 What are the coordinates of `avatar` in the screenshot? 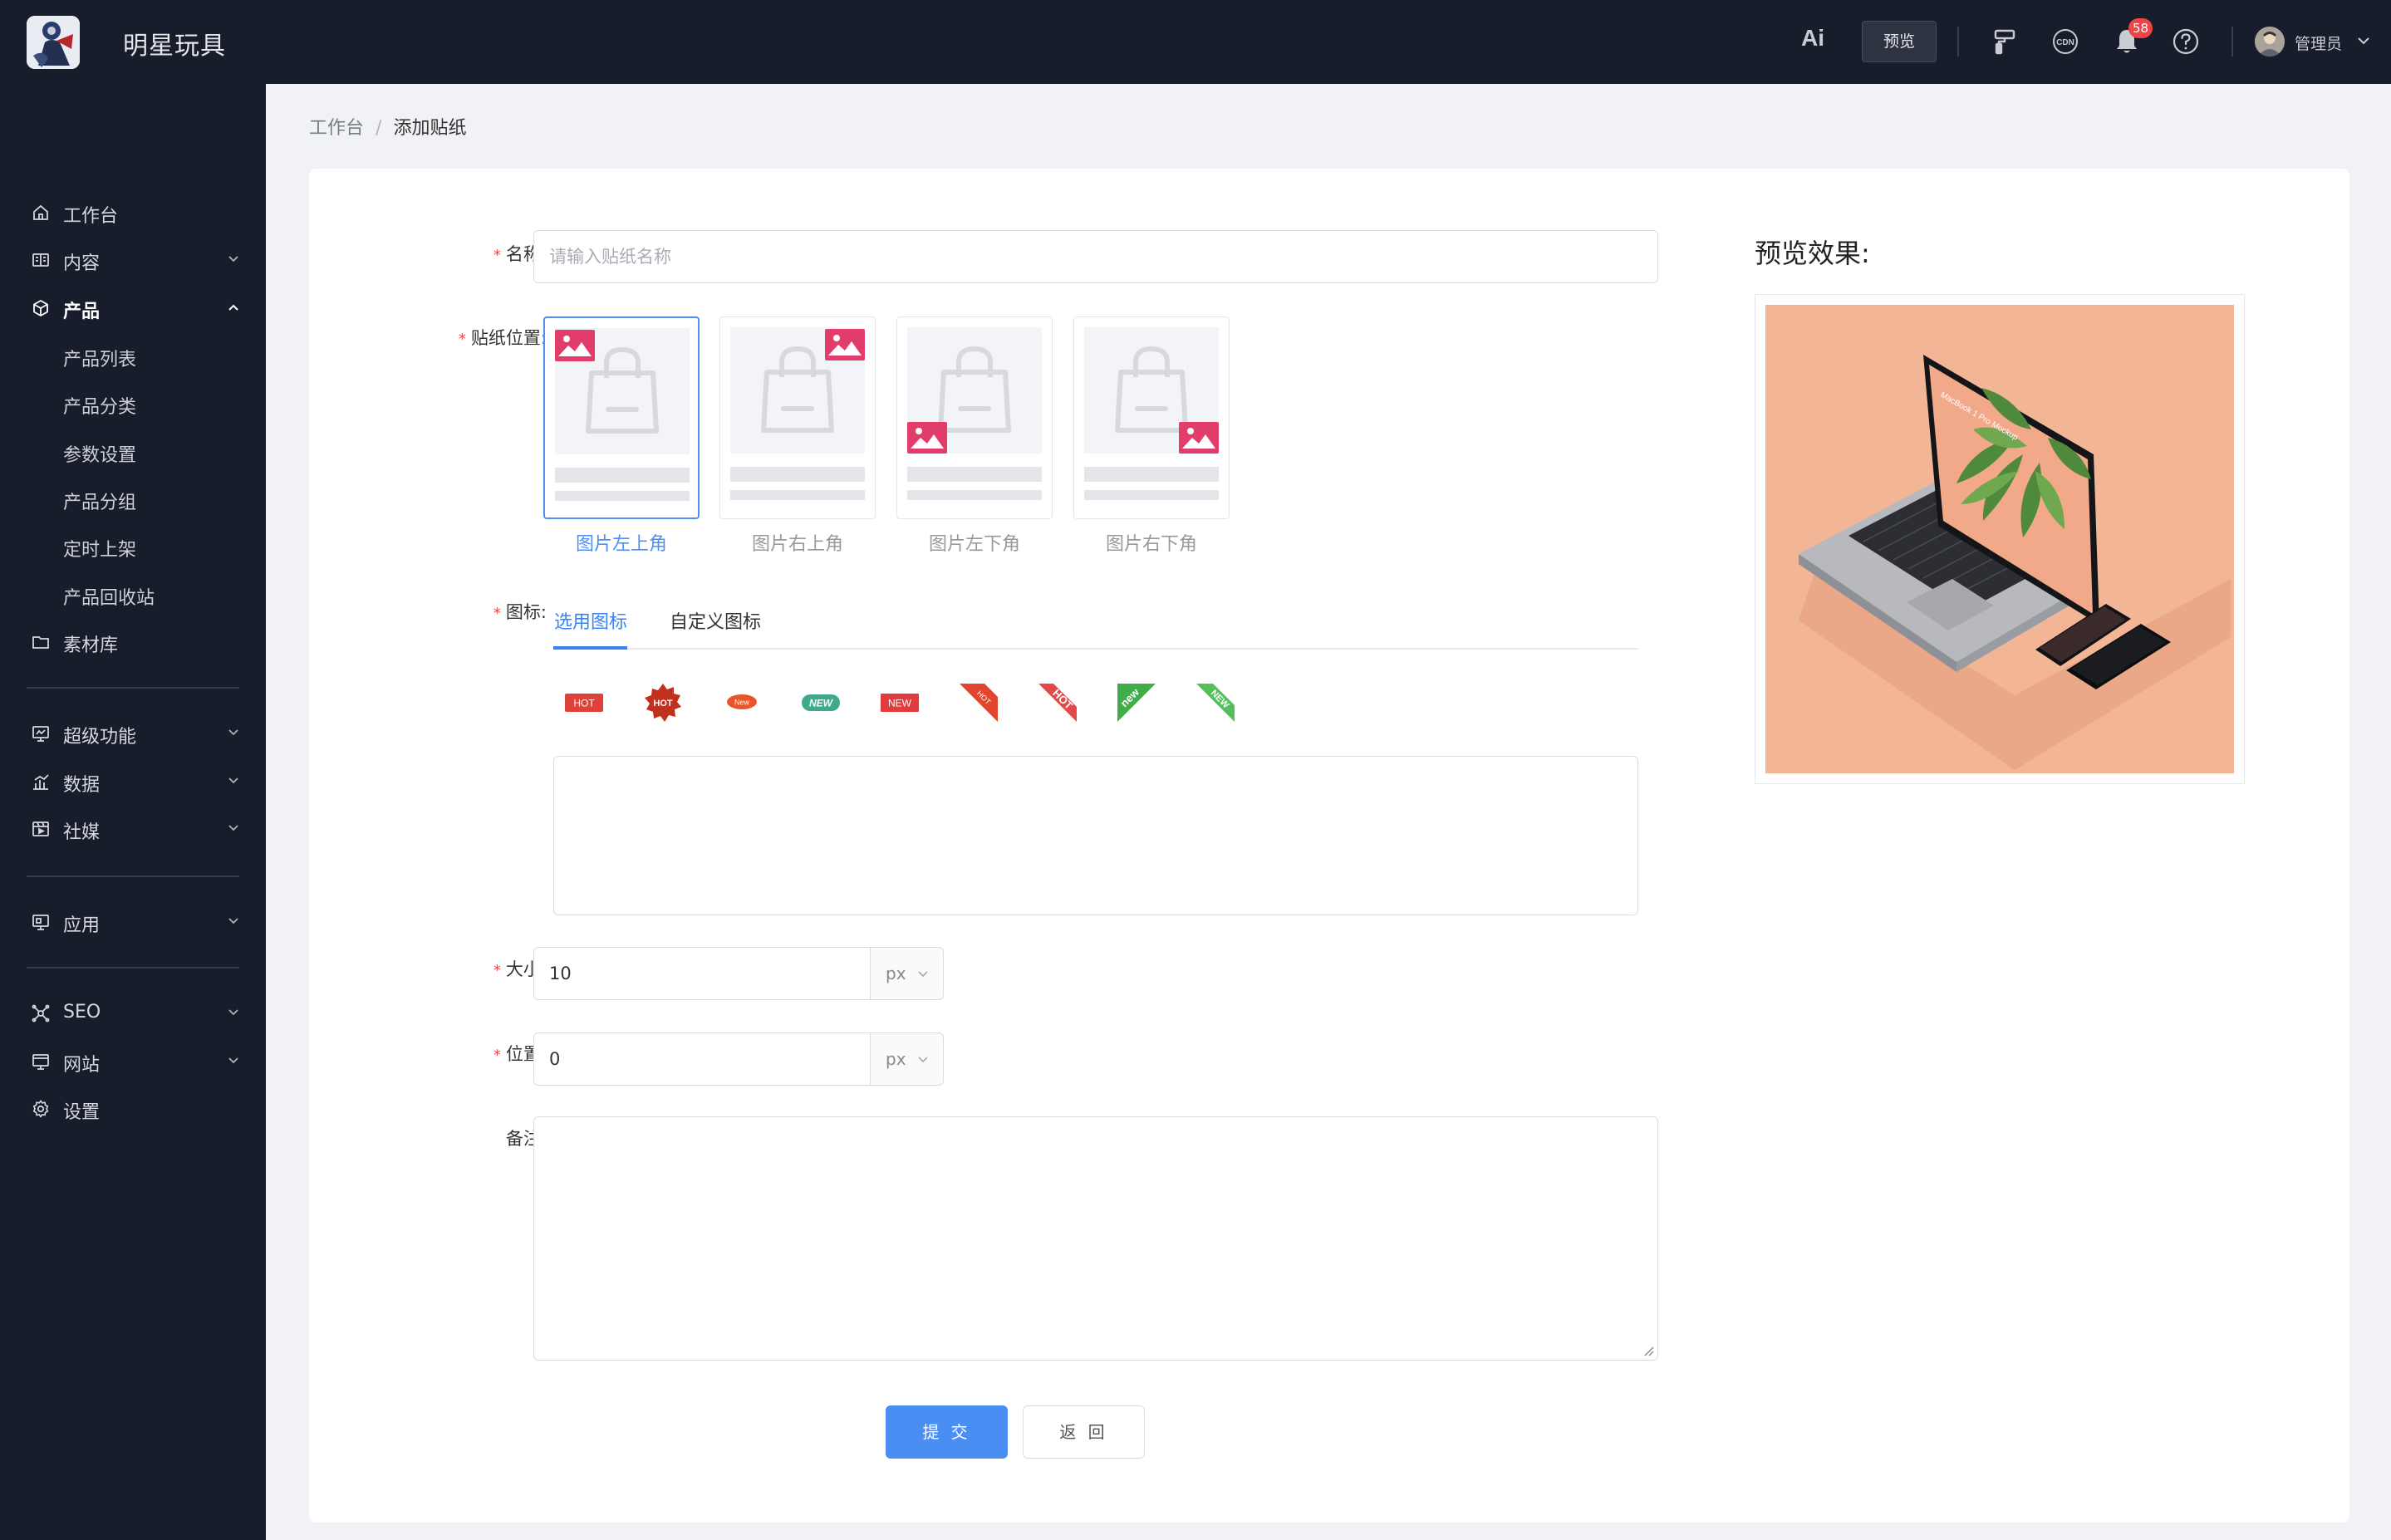 It's located at (2270, 41).